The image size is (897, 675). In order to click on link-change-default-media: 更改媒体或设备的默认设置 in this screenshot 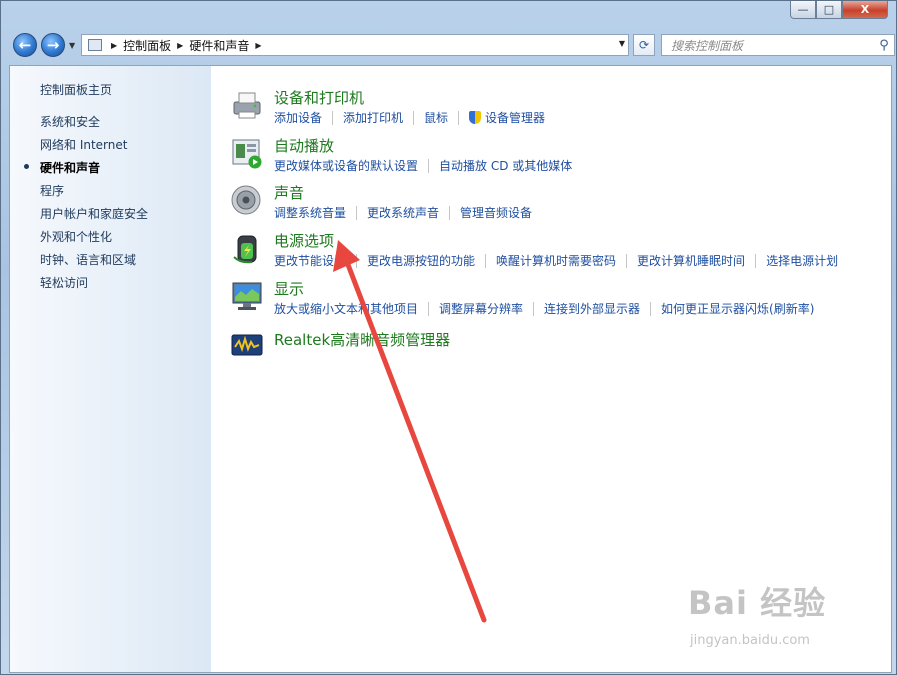, I will do `click(346, 165)`.